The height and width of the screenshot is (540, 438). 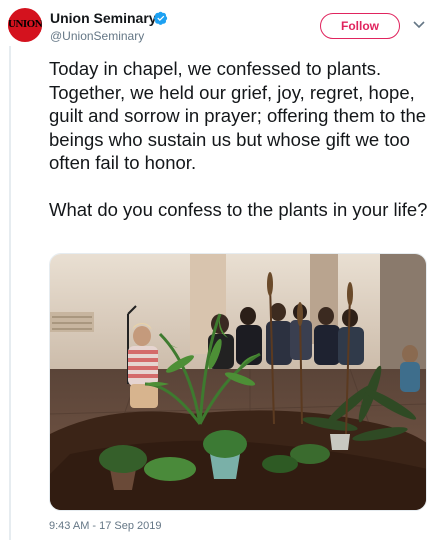 What do you see at coordinates (103, 18) in the screenshot?
I see `display-name: Union Seminary` at bounding box center [103, 18].